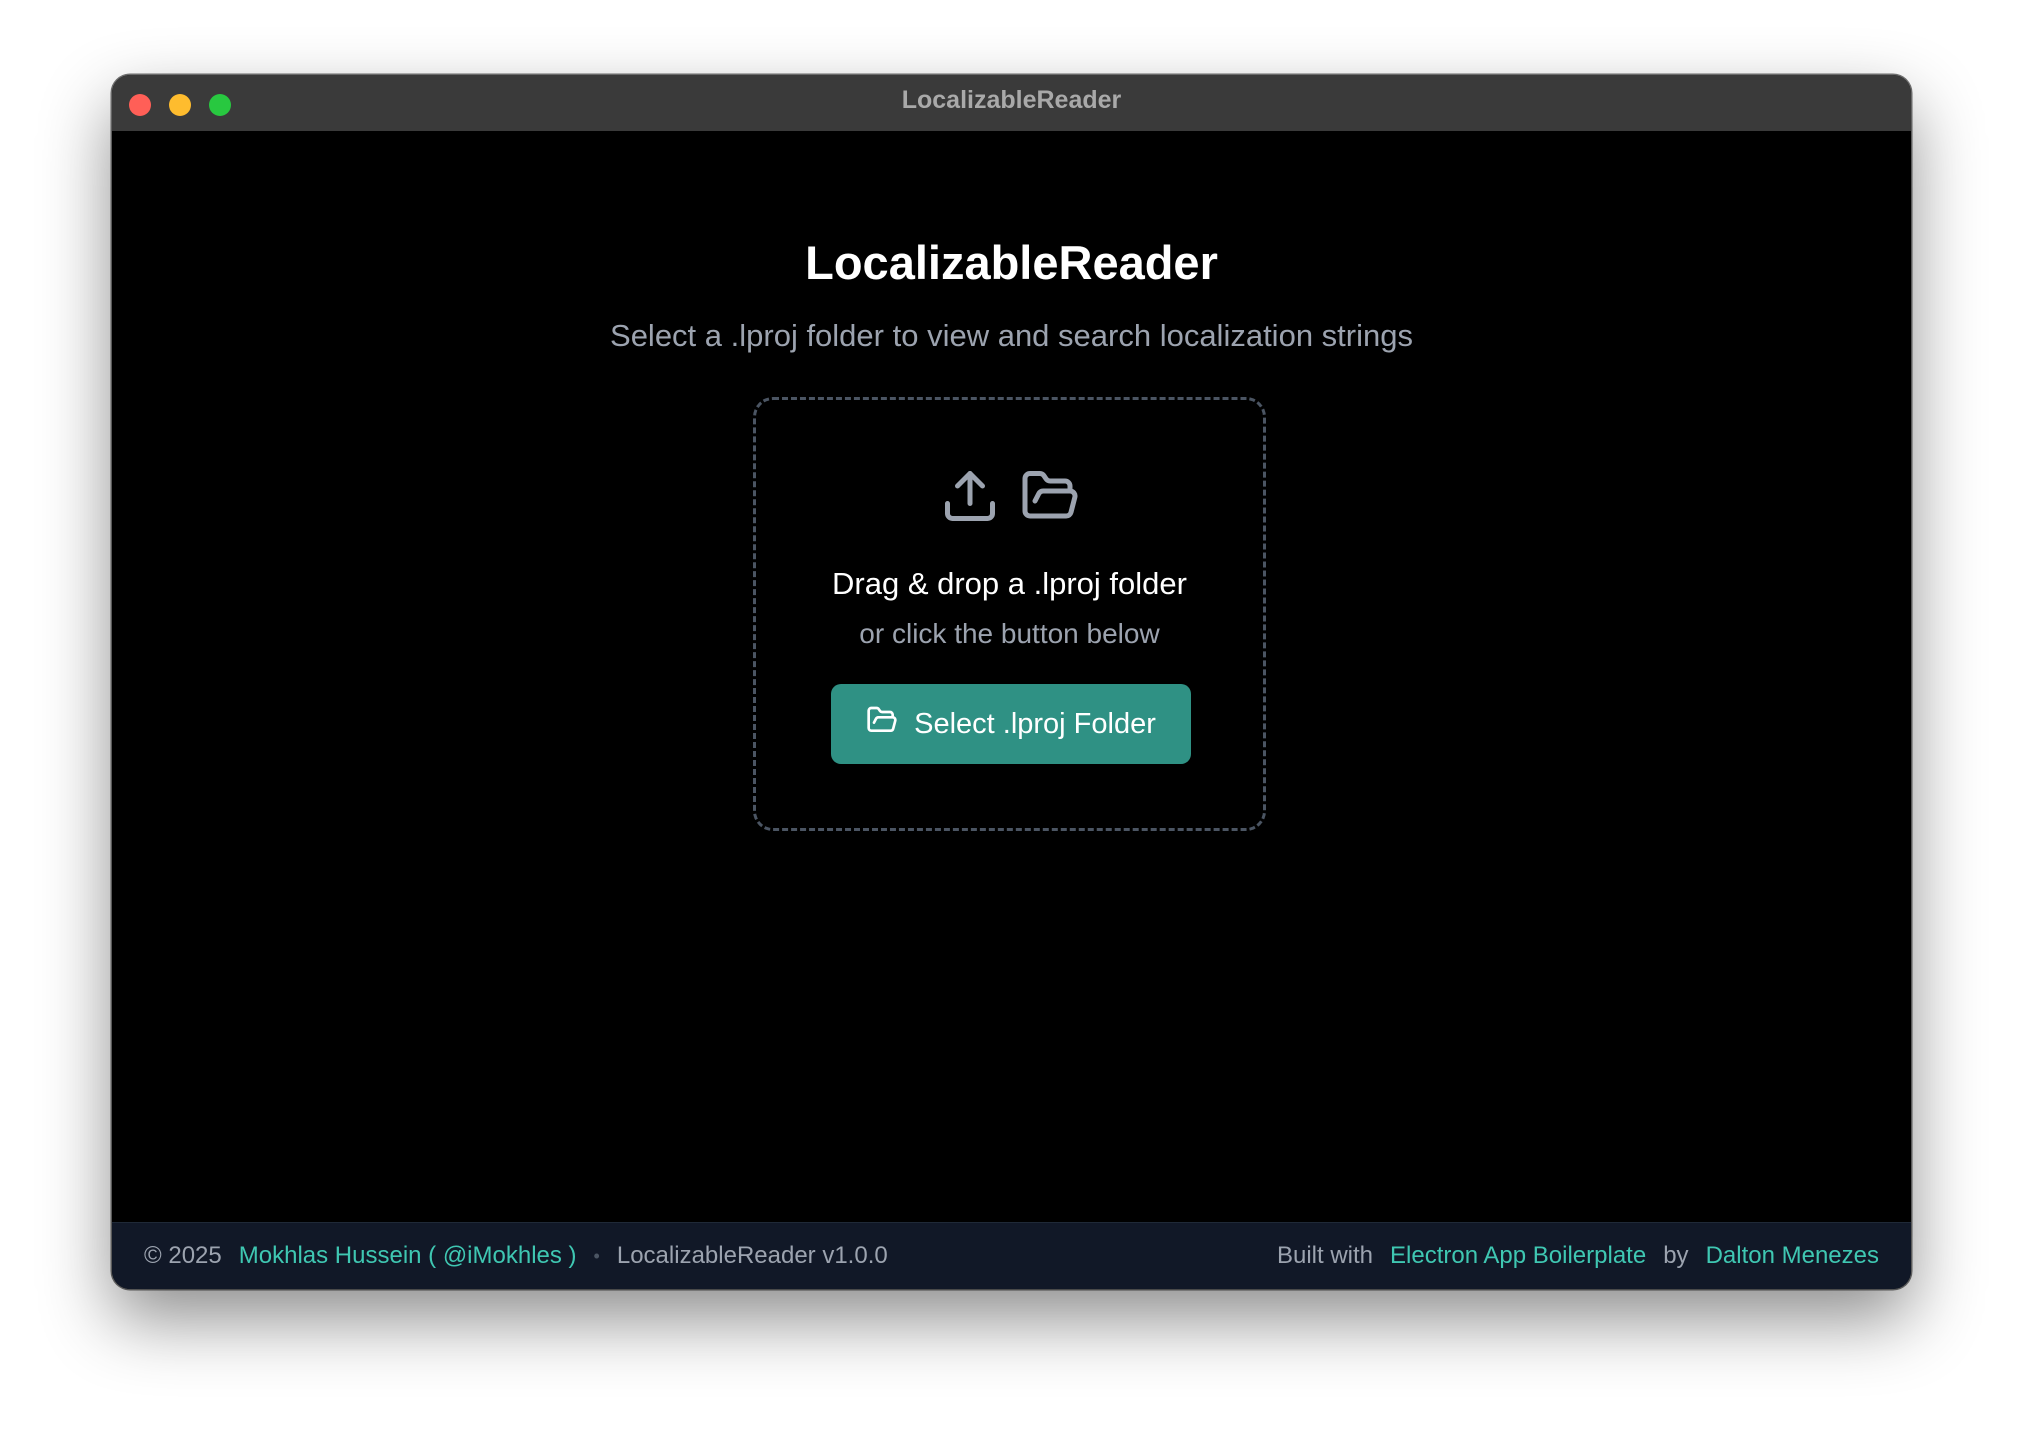 The width and height of the screenshot is (2022, 1438). Describe the element at coordinates (1011, 262) in the screenshot. I see `page-title: LocalizableReader` at that location.